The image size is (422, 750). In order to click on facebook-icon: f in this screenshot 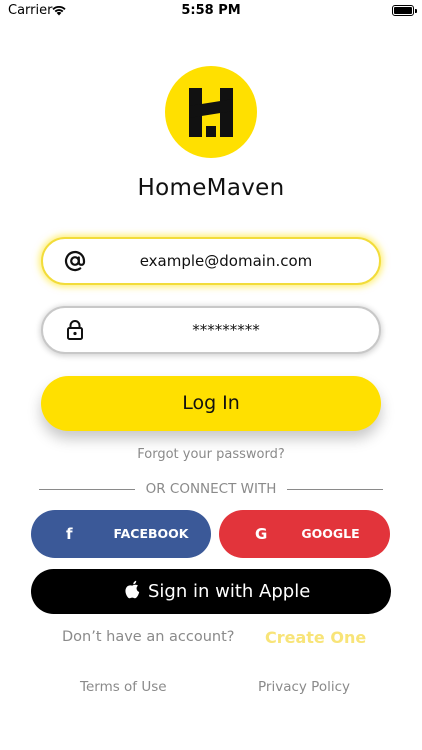, I will do `click(69, 534)`.